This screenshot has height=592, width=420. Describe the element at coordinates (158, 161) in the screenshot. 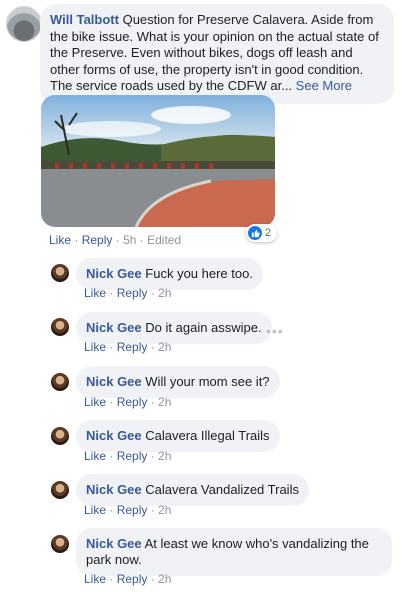

I see `comment-photo` at that location.